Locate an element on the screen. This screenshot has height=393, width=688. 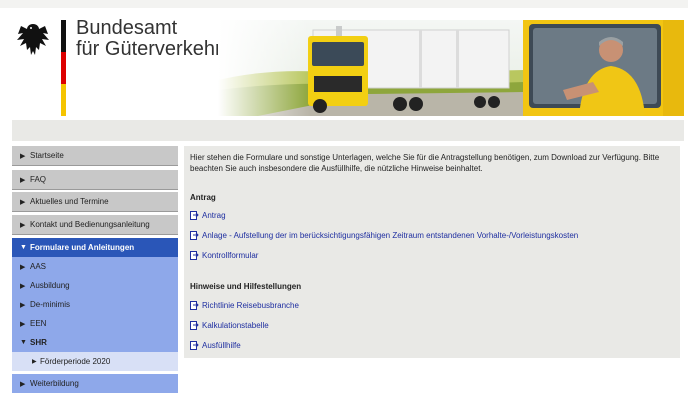
nav-item-foerderperiode-2020: ▶ Förderperiode 2020 is located at coordinates (95, 361).